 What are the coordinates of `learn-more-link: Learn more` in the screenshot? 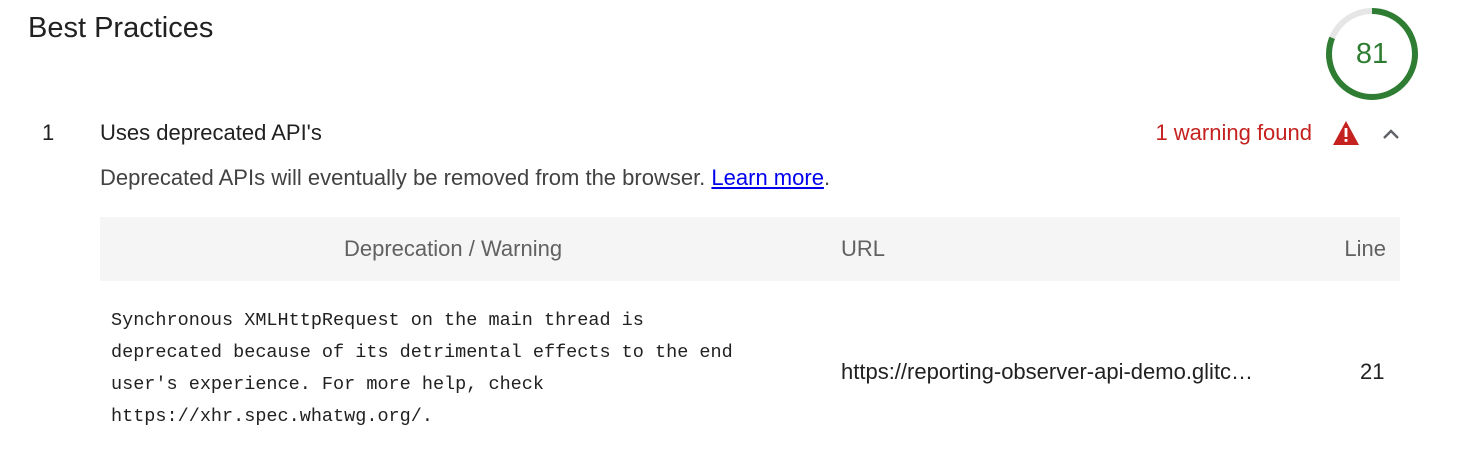 It's located at (767, 177).